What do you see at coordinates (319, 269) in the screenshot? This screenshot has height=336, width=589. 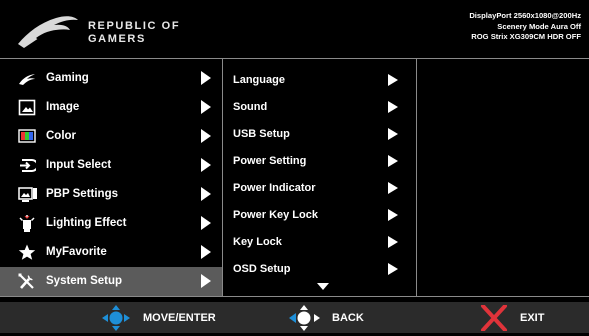 I see `submenu-item-osd-setup: OSD Setup` at bounding box center [319, 269].